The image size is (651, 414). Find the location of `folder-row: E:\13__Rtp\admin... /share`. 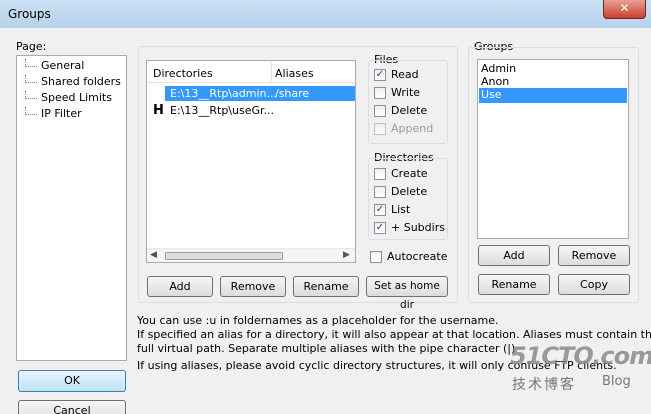

folder-row: E:\13__Rtp\admin... /share is located at coordinates (260, 93).